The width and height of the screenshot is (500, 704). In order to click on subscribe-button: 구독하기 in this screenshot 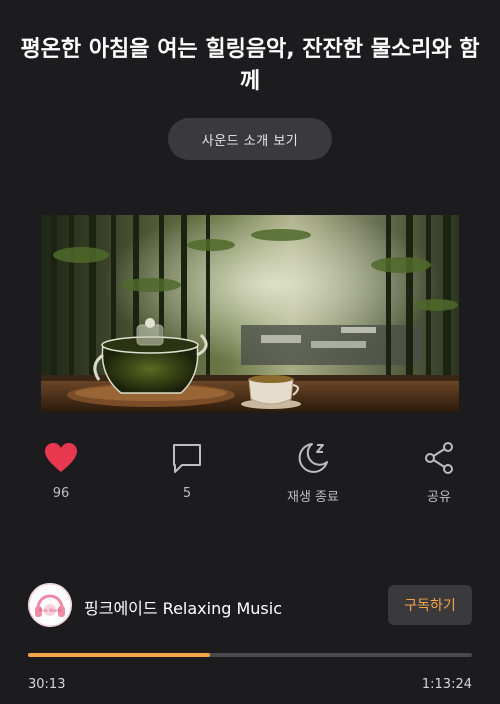, I will do `click(430, 605)`.